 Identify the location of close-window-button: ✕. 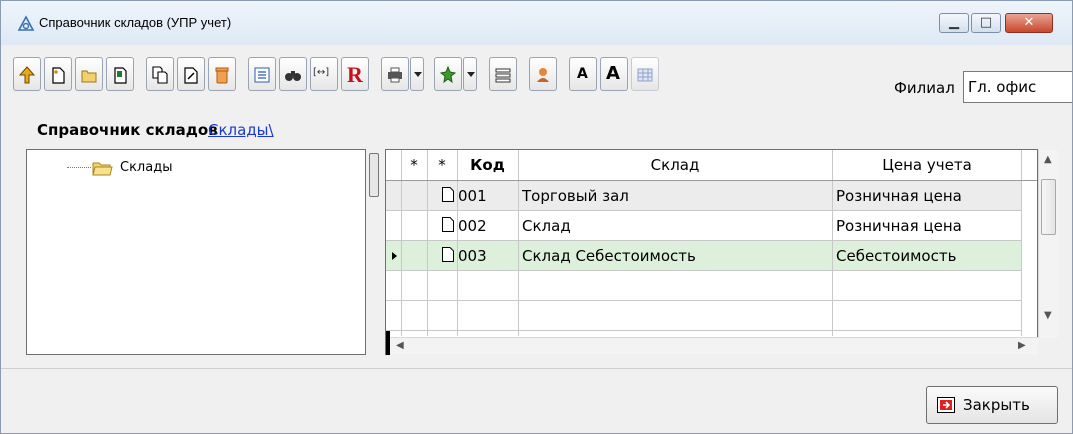
(1029, 23).